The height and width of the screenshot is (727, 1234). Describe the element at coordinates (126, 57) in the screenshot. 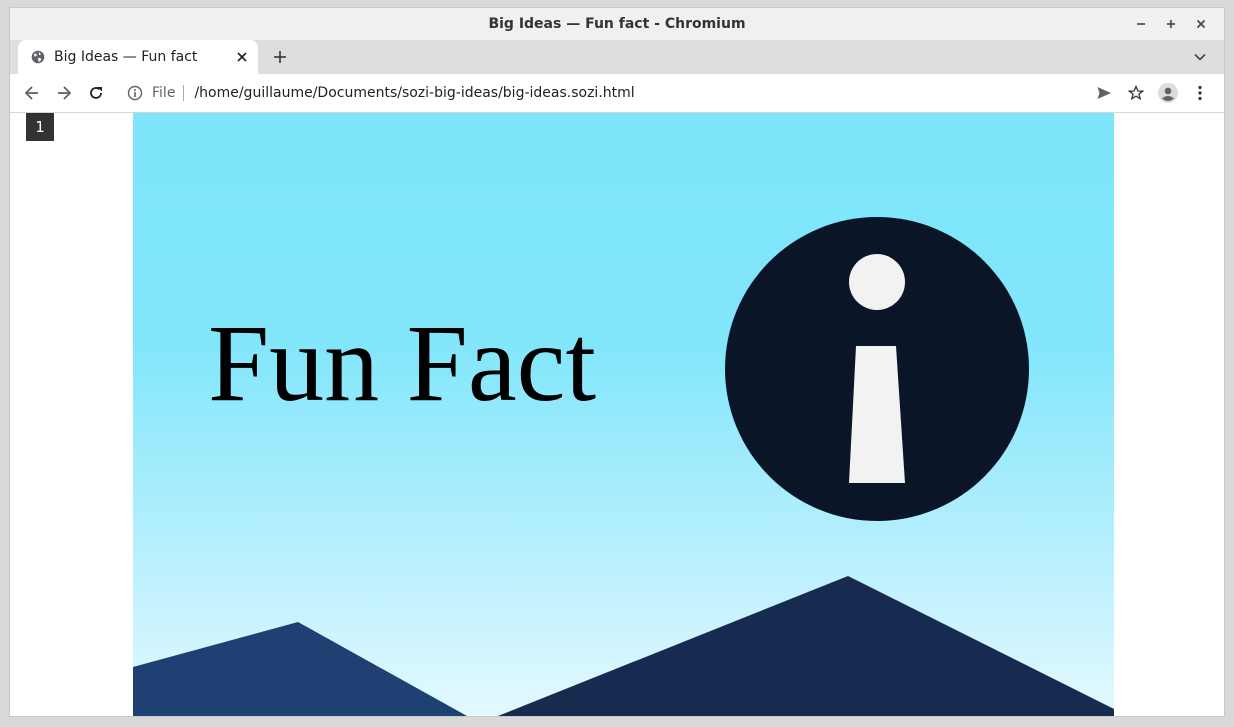

I see `tab-title: Big Ideas — Fun fact` at that location.